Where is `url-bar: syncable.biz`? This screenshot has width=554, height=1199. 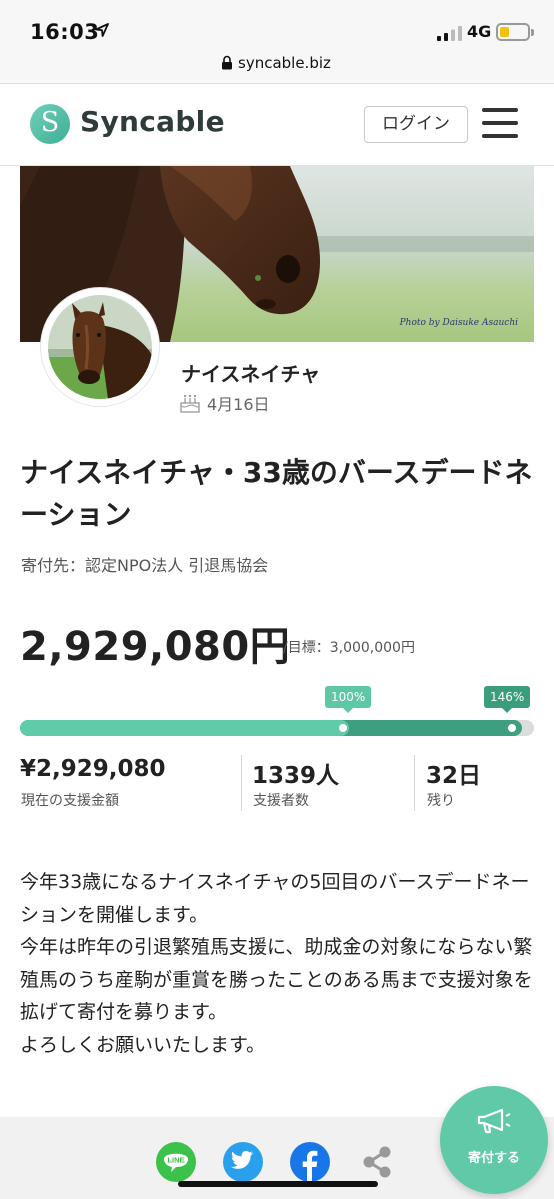
url-bar: syncable.biz is located at coordinates (277, 65).